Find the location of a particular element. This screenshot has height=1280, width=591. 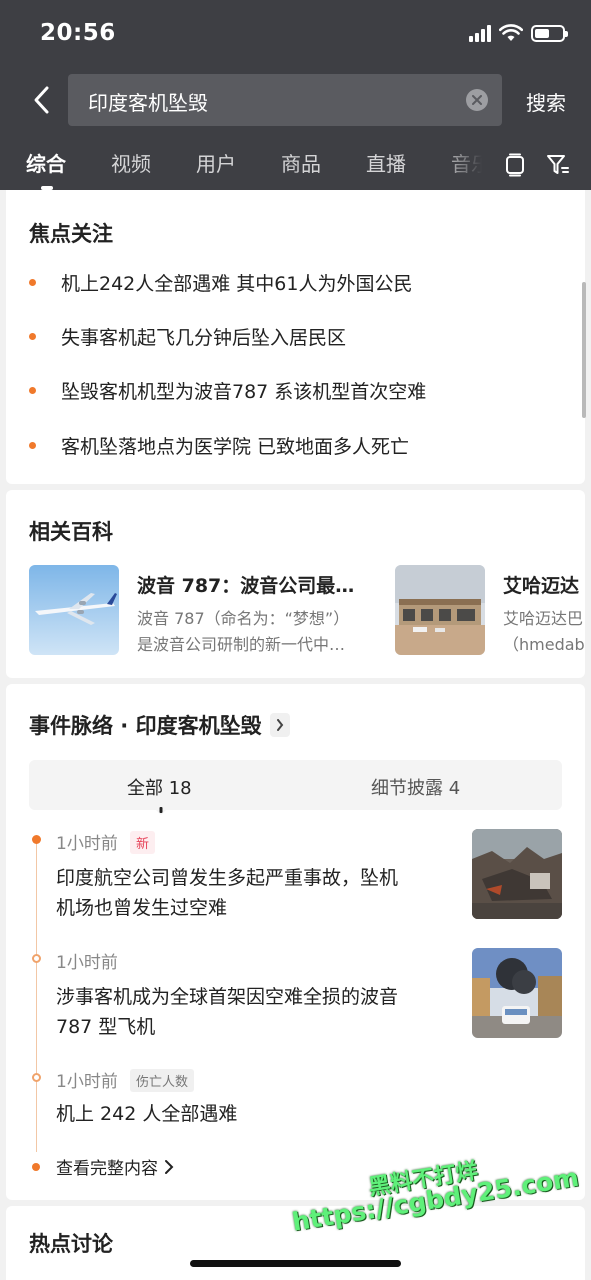

crash-site-street-image is located at coordinates (517, 993).